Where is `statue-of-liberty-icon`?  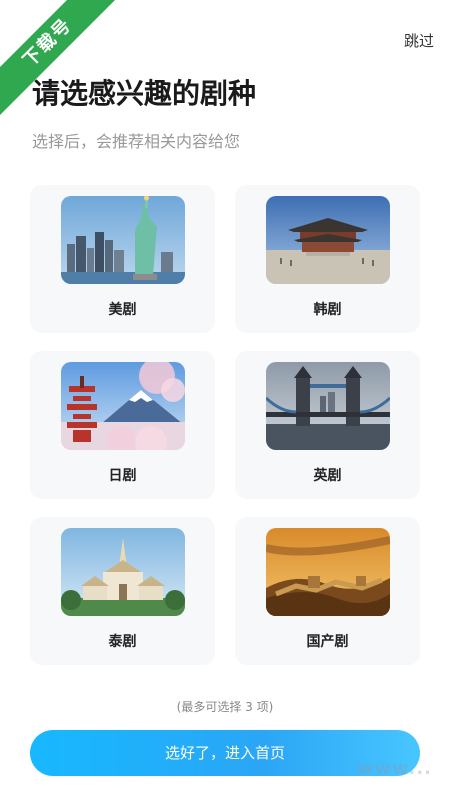 statue-of-liberty-icon is located at coordinates (123, 240).